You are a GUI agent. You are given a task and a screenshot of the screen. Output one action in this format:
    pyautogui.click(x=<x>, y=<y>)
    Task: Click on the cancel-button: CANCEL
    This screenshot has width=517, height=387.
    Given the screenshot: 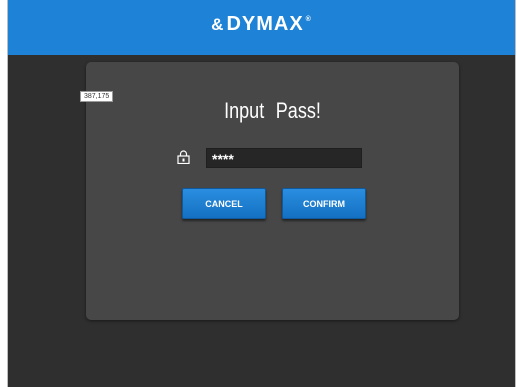 What is the action you would take?
    pyautogui.click(x=224, y=203)
    